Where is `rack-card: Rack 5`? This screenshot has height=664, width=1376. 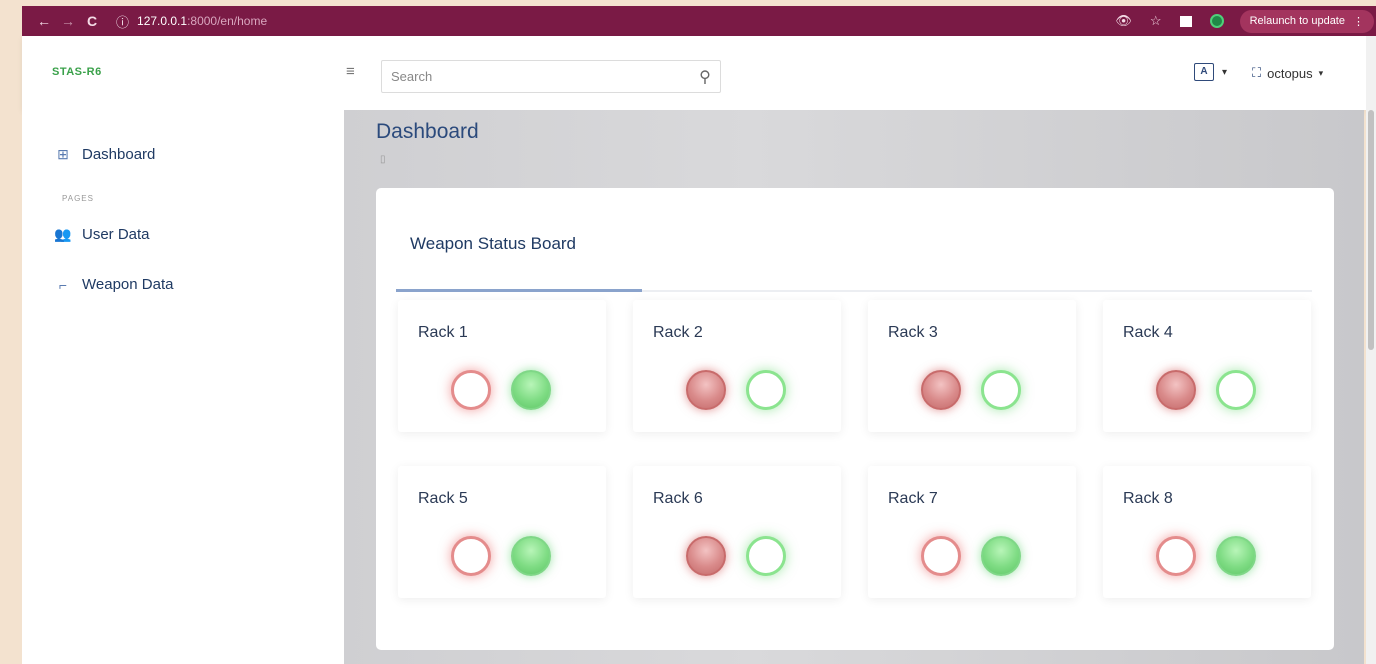
rack-card: Rack 5 is located at coordinates (502, 532).